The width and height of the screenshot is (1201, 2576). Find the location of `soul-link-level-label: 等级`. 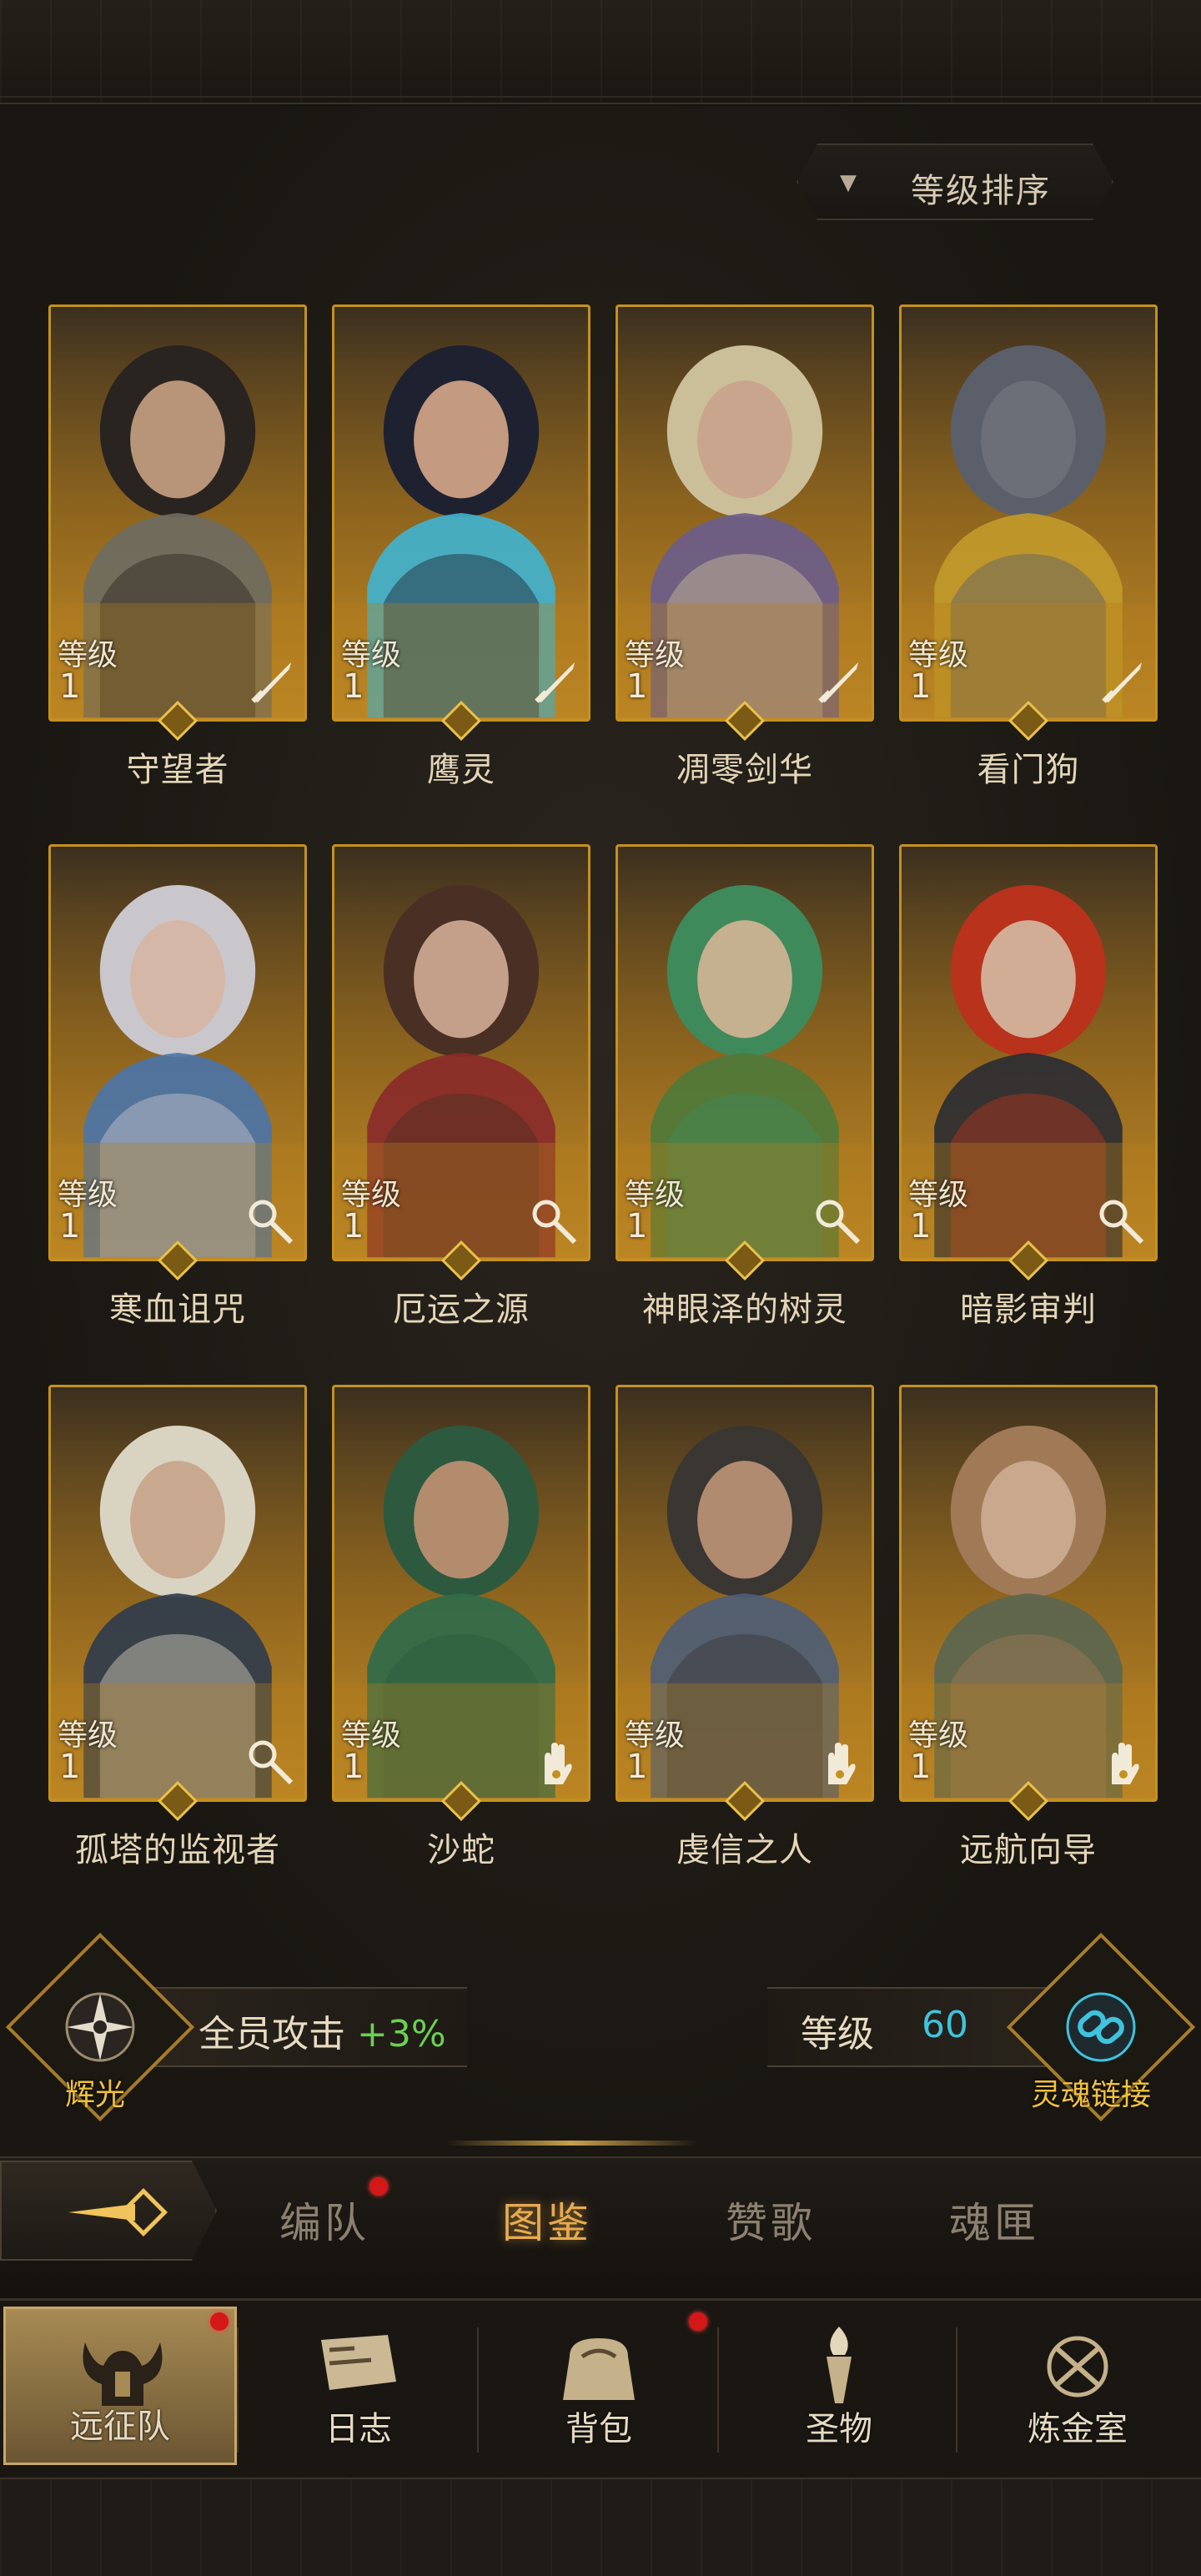

soul-link-level-label: 等级 is located at coordinates (838, 2034).